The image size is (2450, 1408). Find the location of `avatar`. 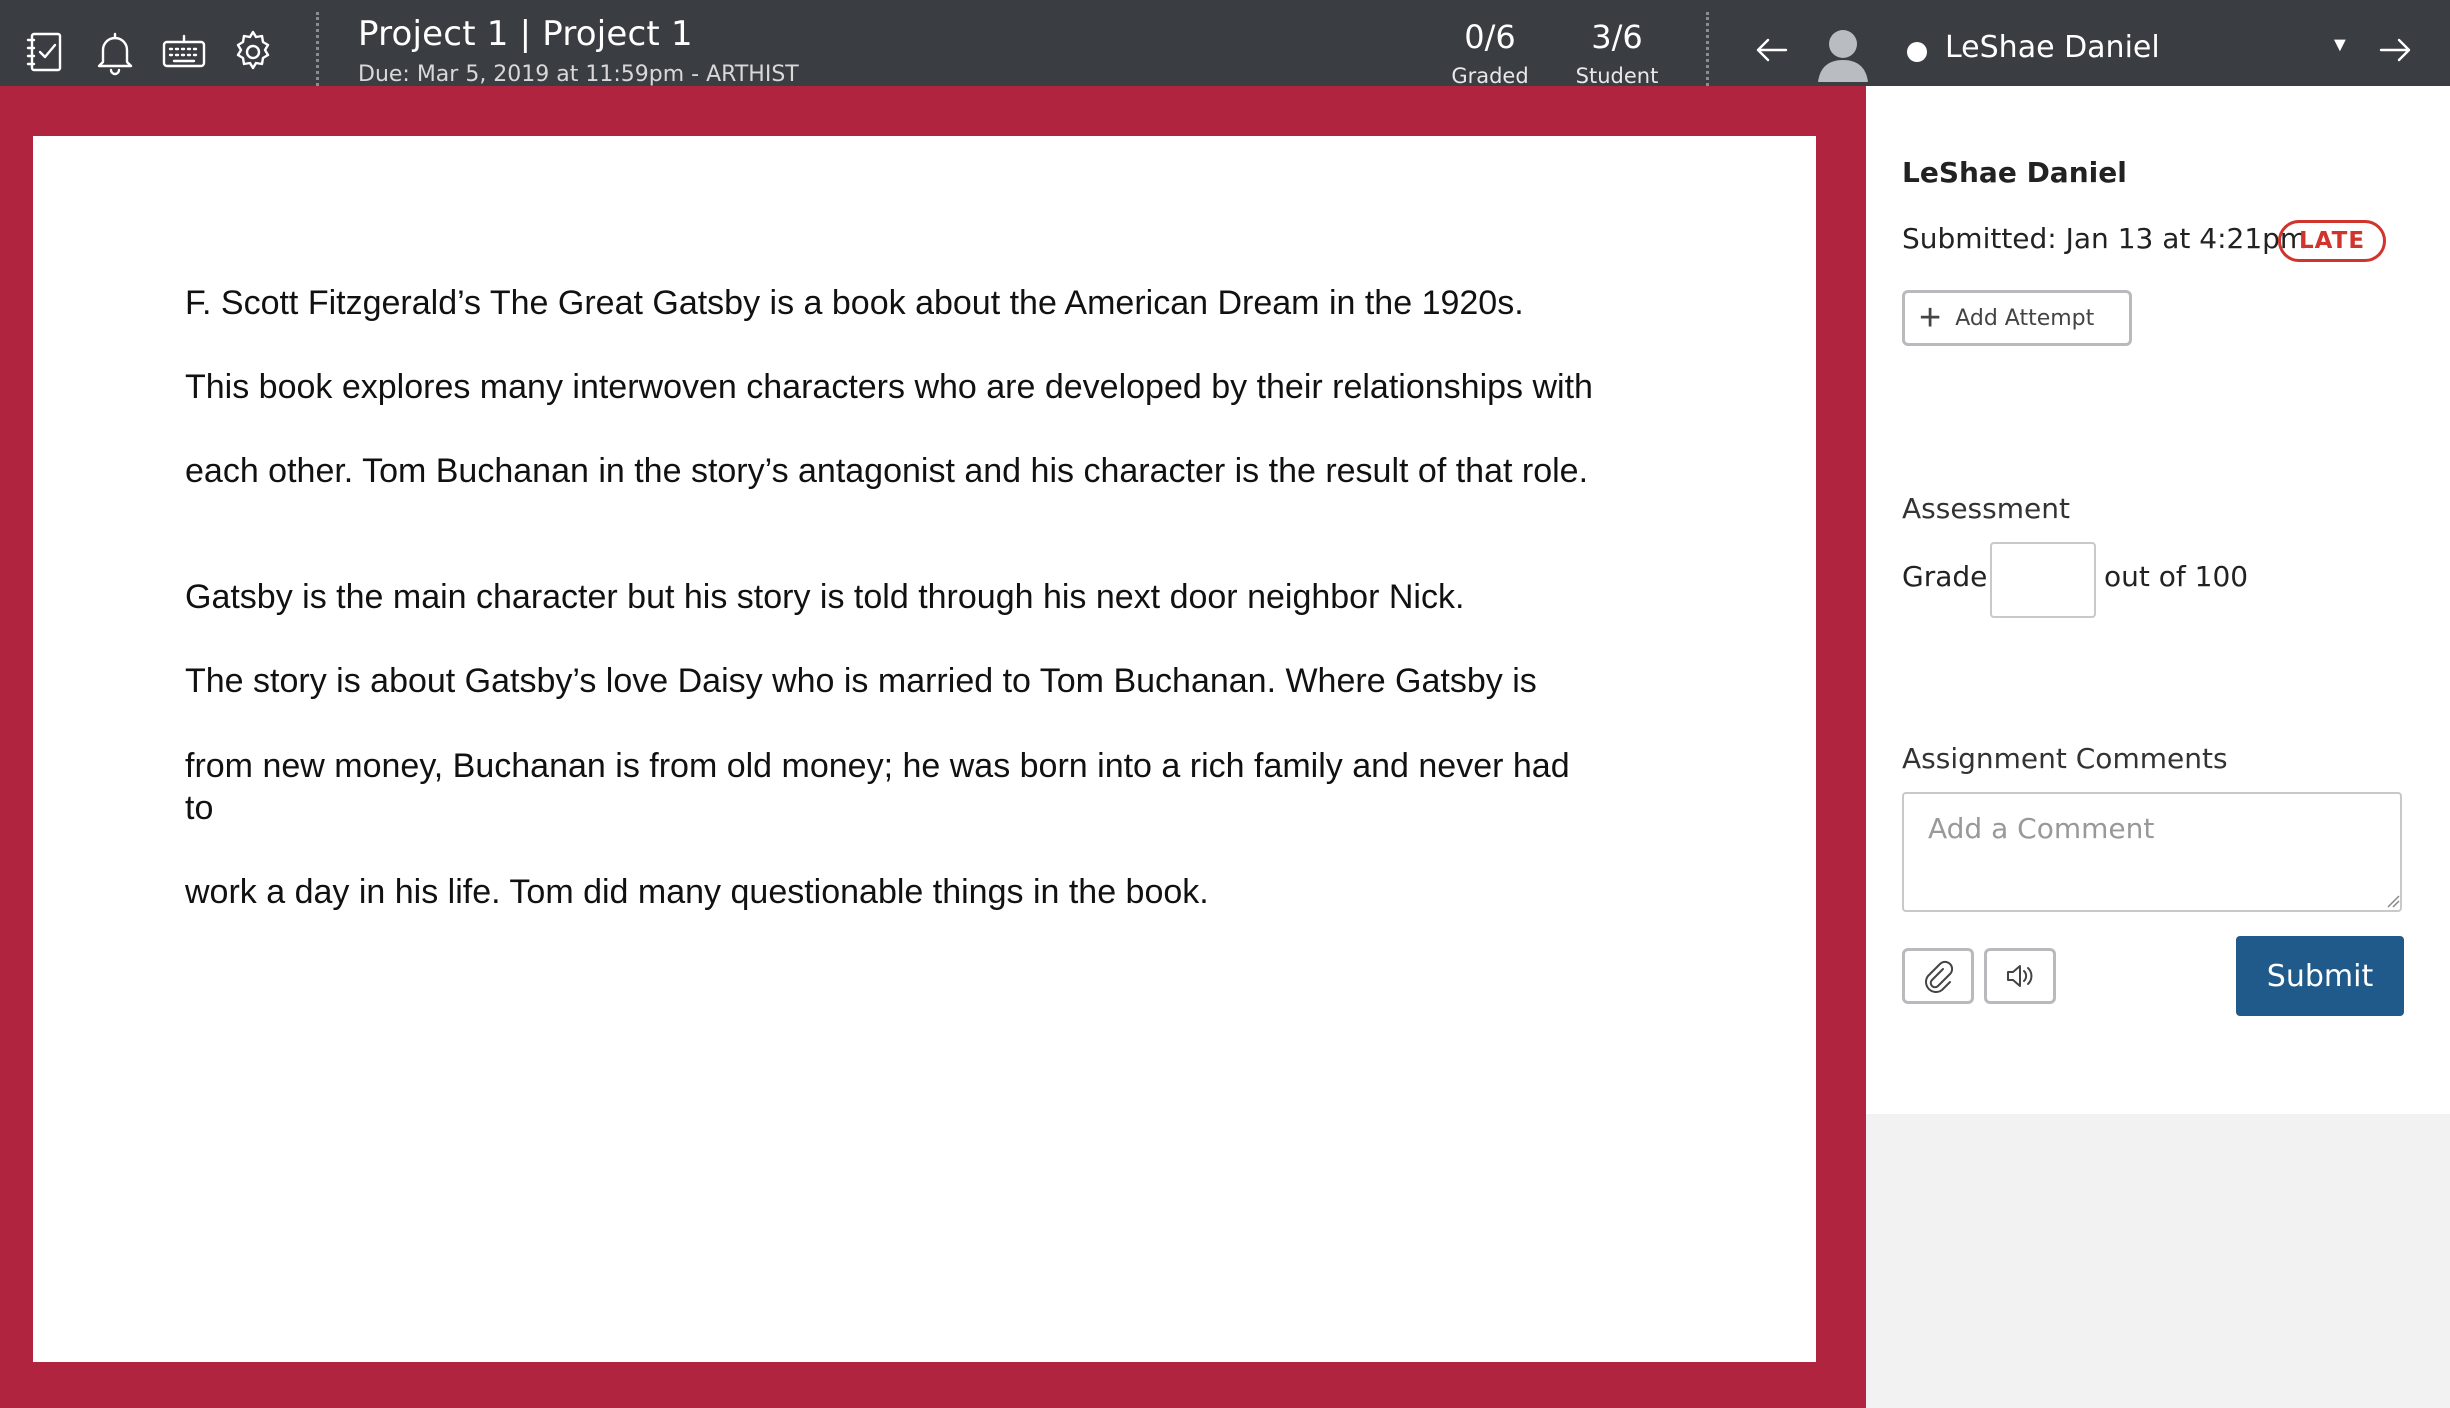

avatar is located at coordinates (1843, 53).